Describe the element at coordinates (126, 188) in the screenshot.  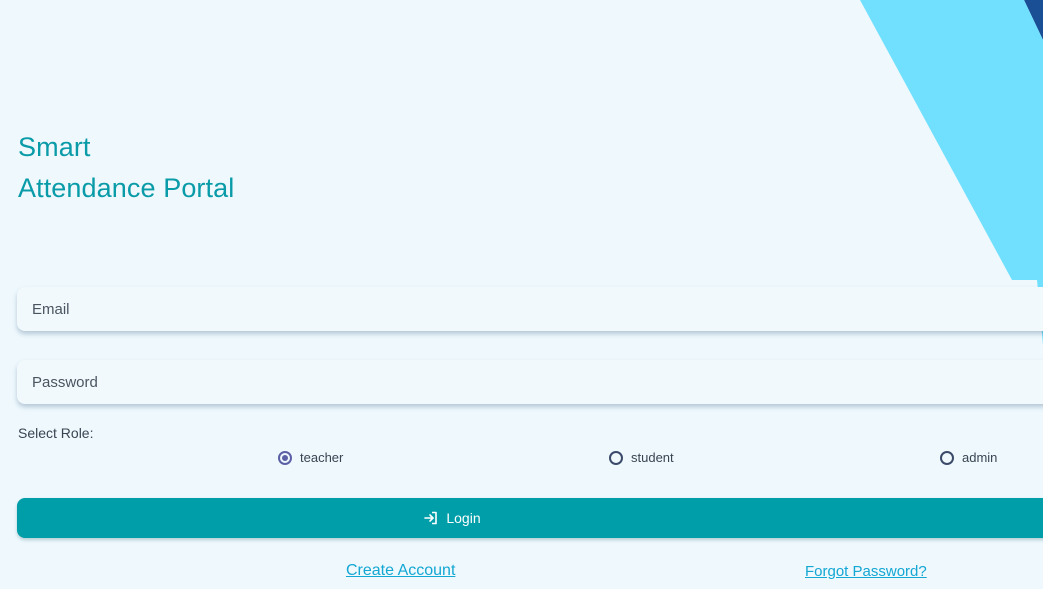
I see `title-line-2: Attendance Portal` at that location.